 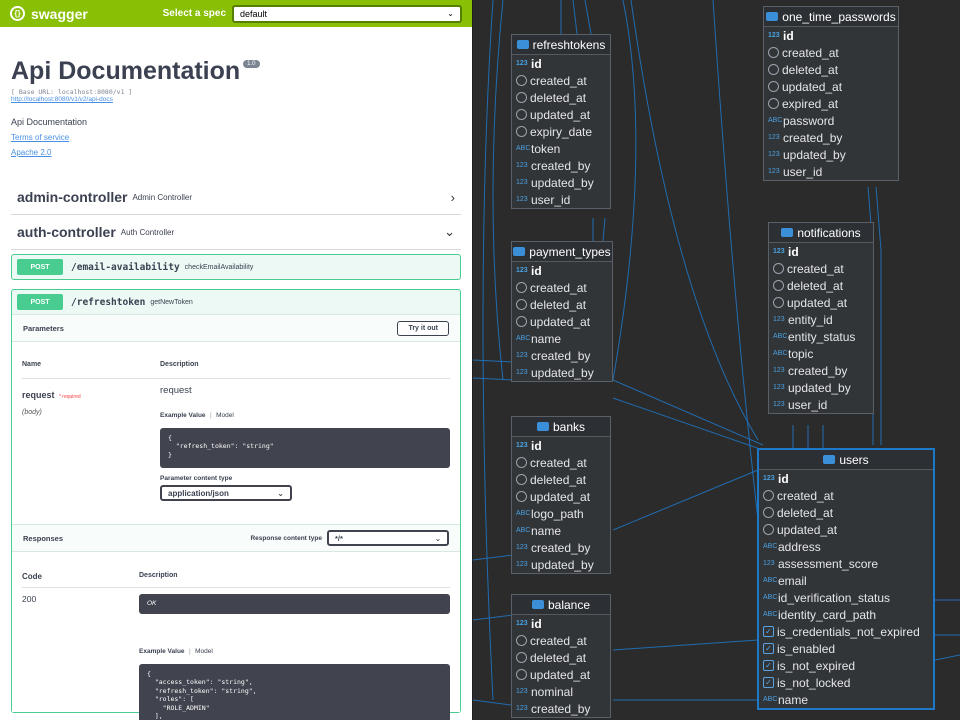 I want to click on model-tab: Model, so click(x=225, y=415).